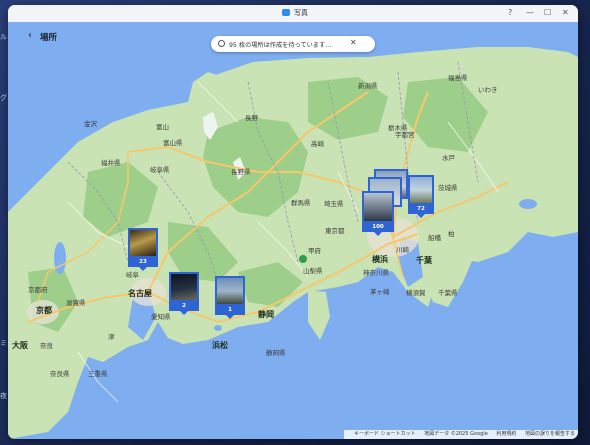  Describe the element at coordinates (143, 262) in the screenshot. I see `cluster-count: 23` at that location.